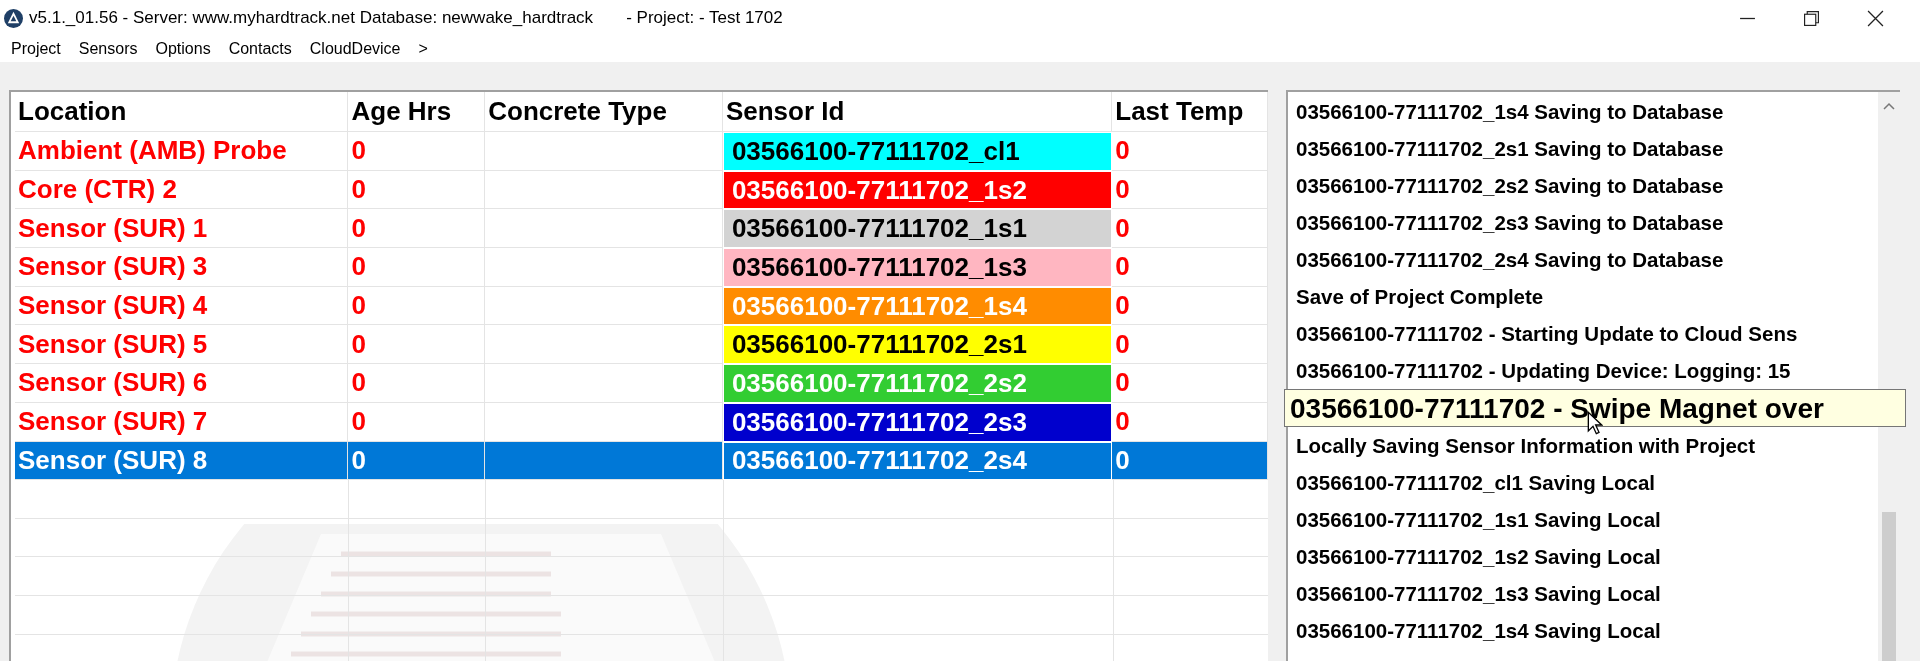 The image size is (1920, 661). Describe the element at coordinates (785, 111) in the screenshot. I see `column-header: Sensor Id` at that location.